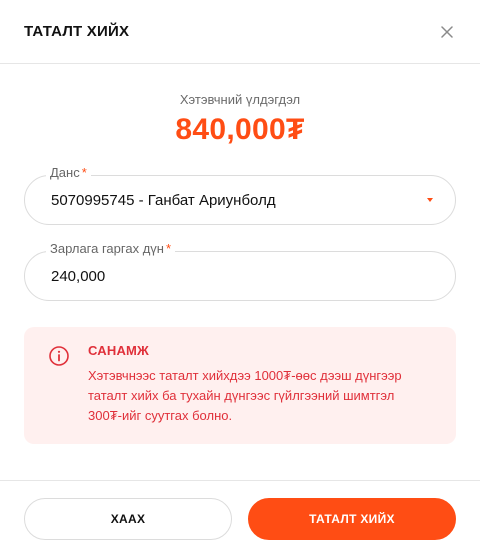 Image resolution: width=480 pixels, height=556 pixels. I want to click on amount-field-label: Зарлага гаргах дүн *, so click(111, 248).